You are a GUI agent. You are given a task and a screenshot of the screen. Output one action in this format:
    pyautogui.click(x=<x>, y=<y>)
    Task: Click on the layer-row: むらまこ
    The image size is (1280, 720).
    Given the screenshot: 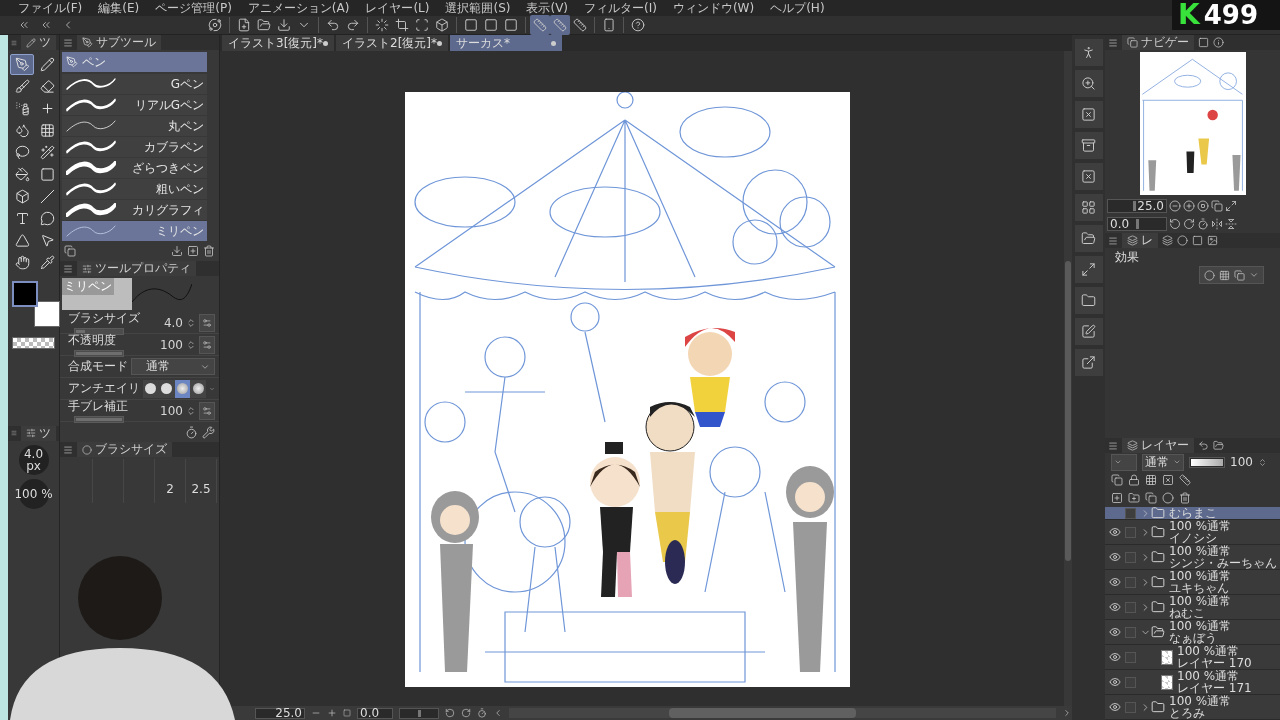 What is the action you would take?
    pyautogui.click(x=1192, y=513)
    